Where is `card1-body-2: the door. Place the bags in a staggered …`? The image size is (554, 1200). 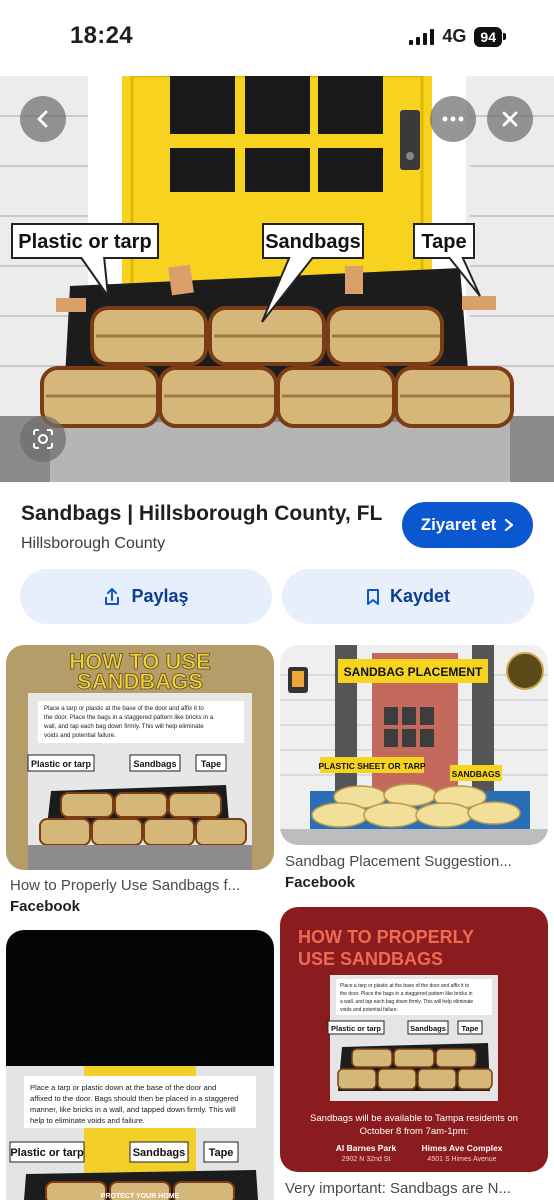
card1-body-2: the door. Place the bags in a staggered … is located at coordinates (129, 717).